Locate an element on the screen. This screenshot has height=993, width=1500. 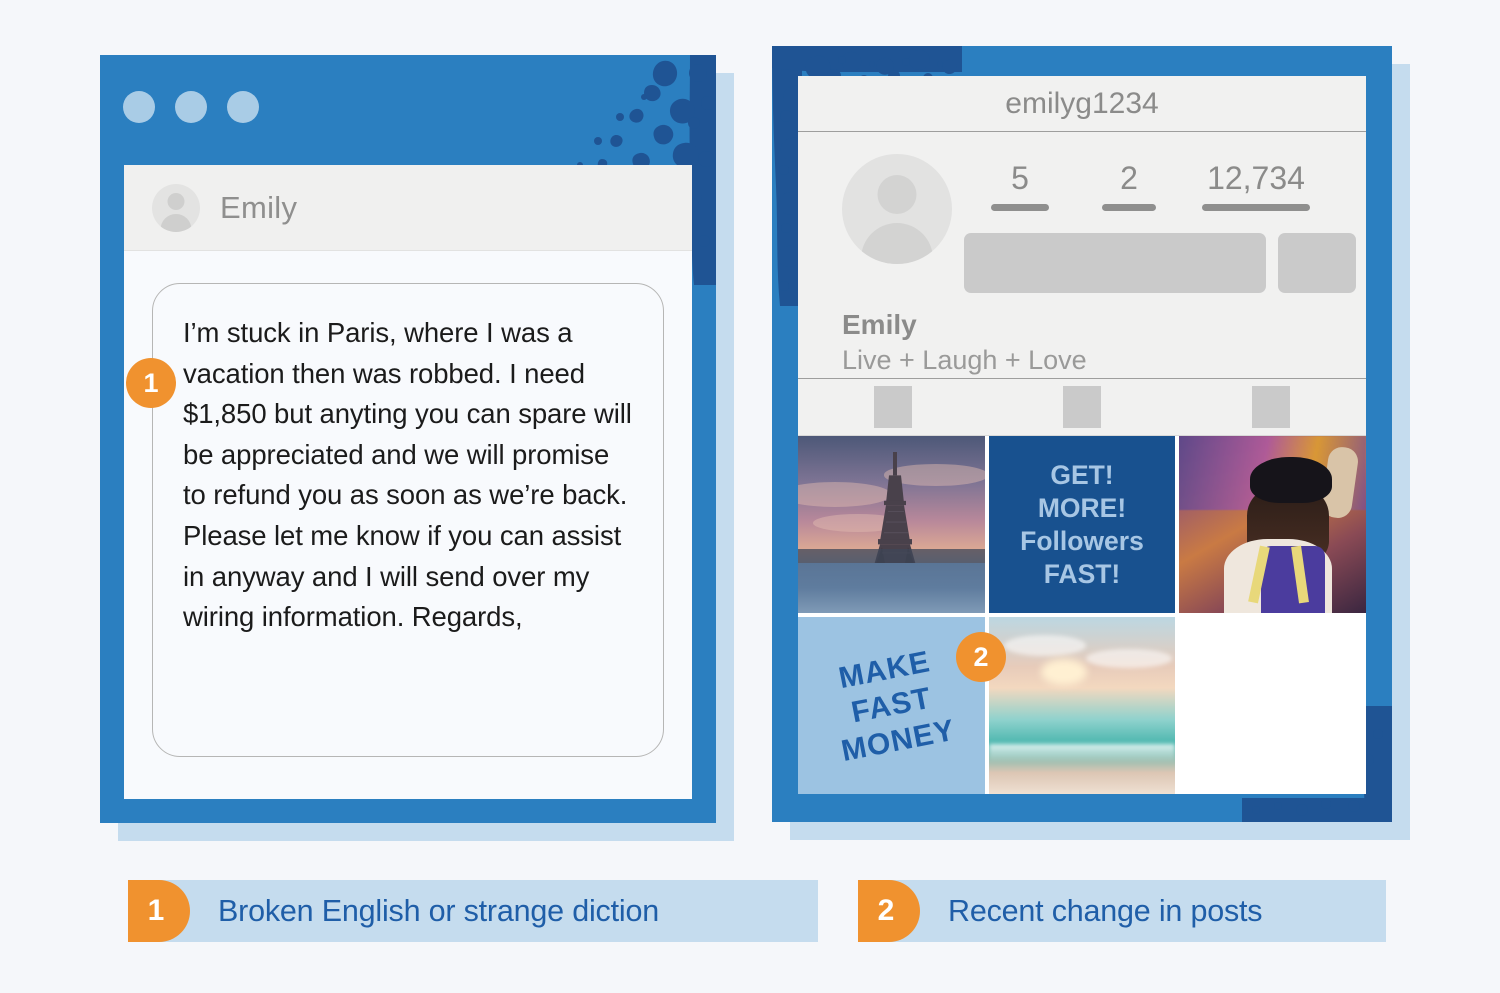
caption-bar-2: 2 Recent change in posts is located at coordinates (1122, 911).